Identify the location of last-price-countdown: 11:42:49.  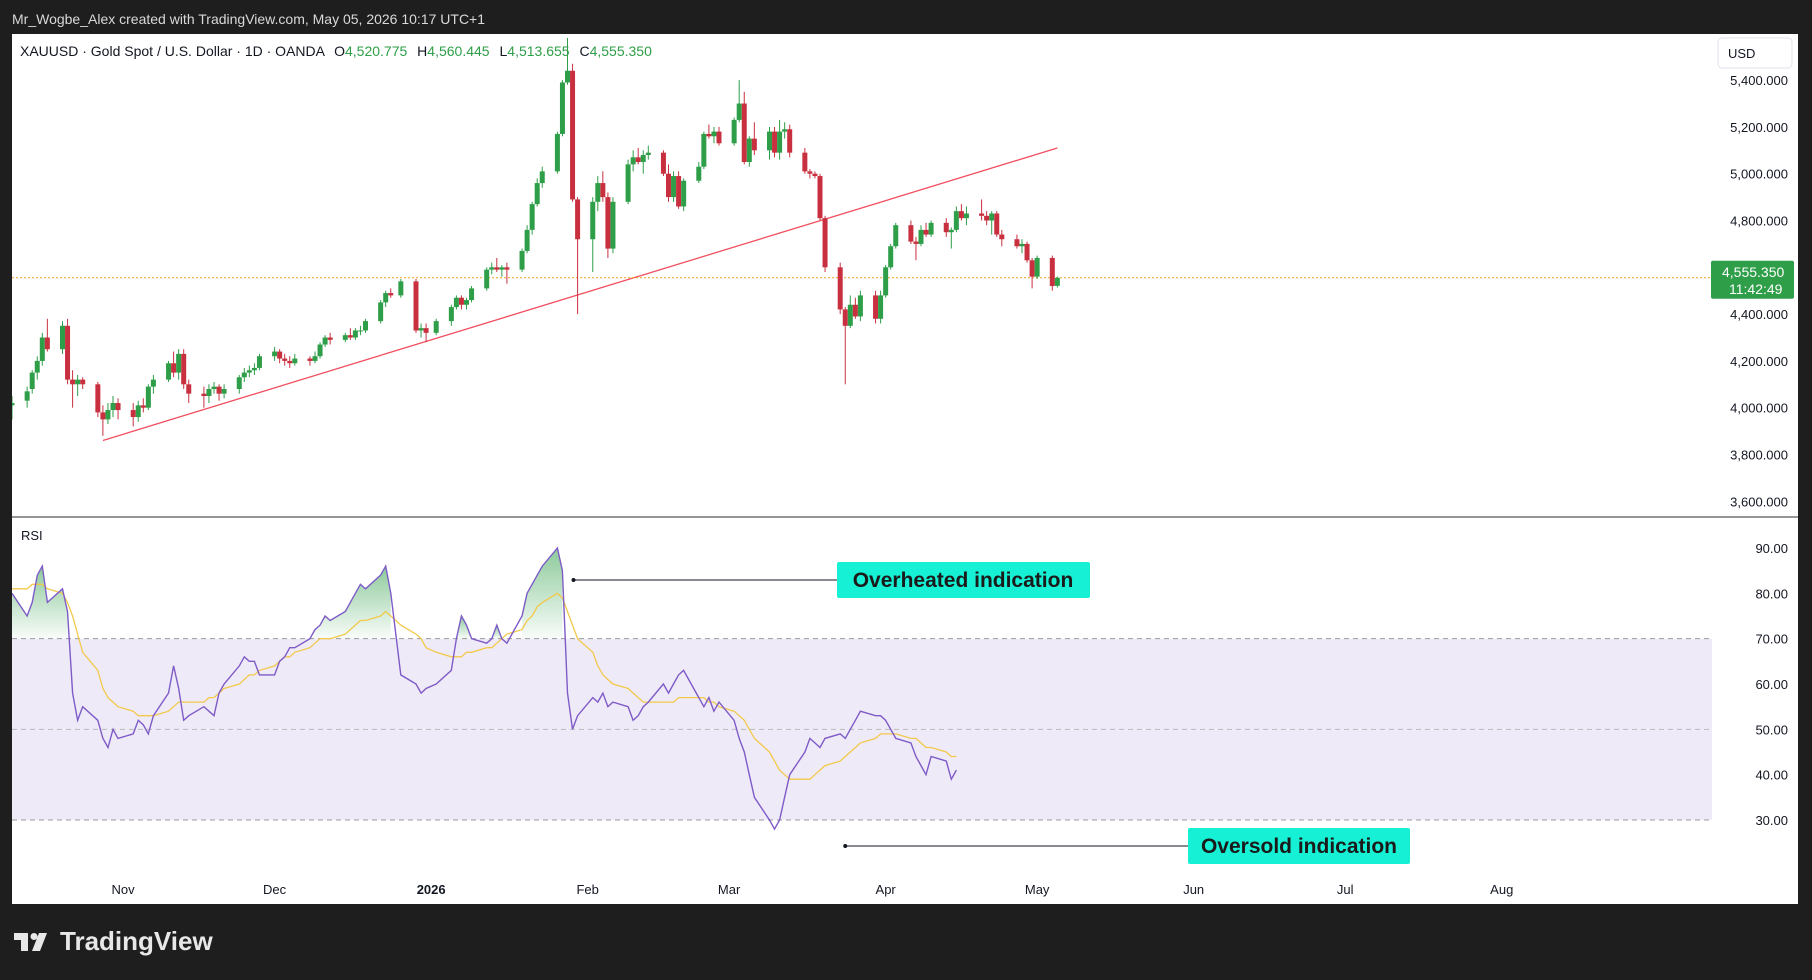
(1756, 289).